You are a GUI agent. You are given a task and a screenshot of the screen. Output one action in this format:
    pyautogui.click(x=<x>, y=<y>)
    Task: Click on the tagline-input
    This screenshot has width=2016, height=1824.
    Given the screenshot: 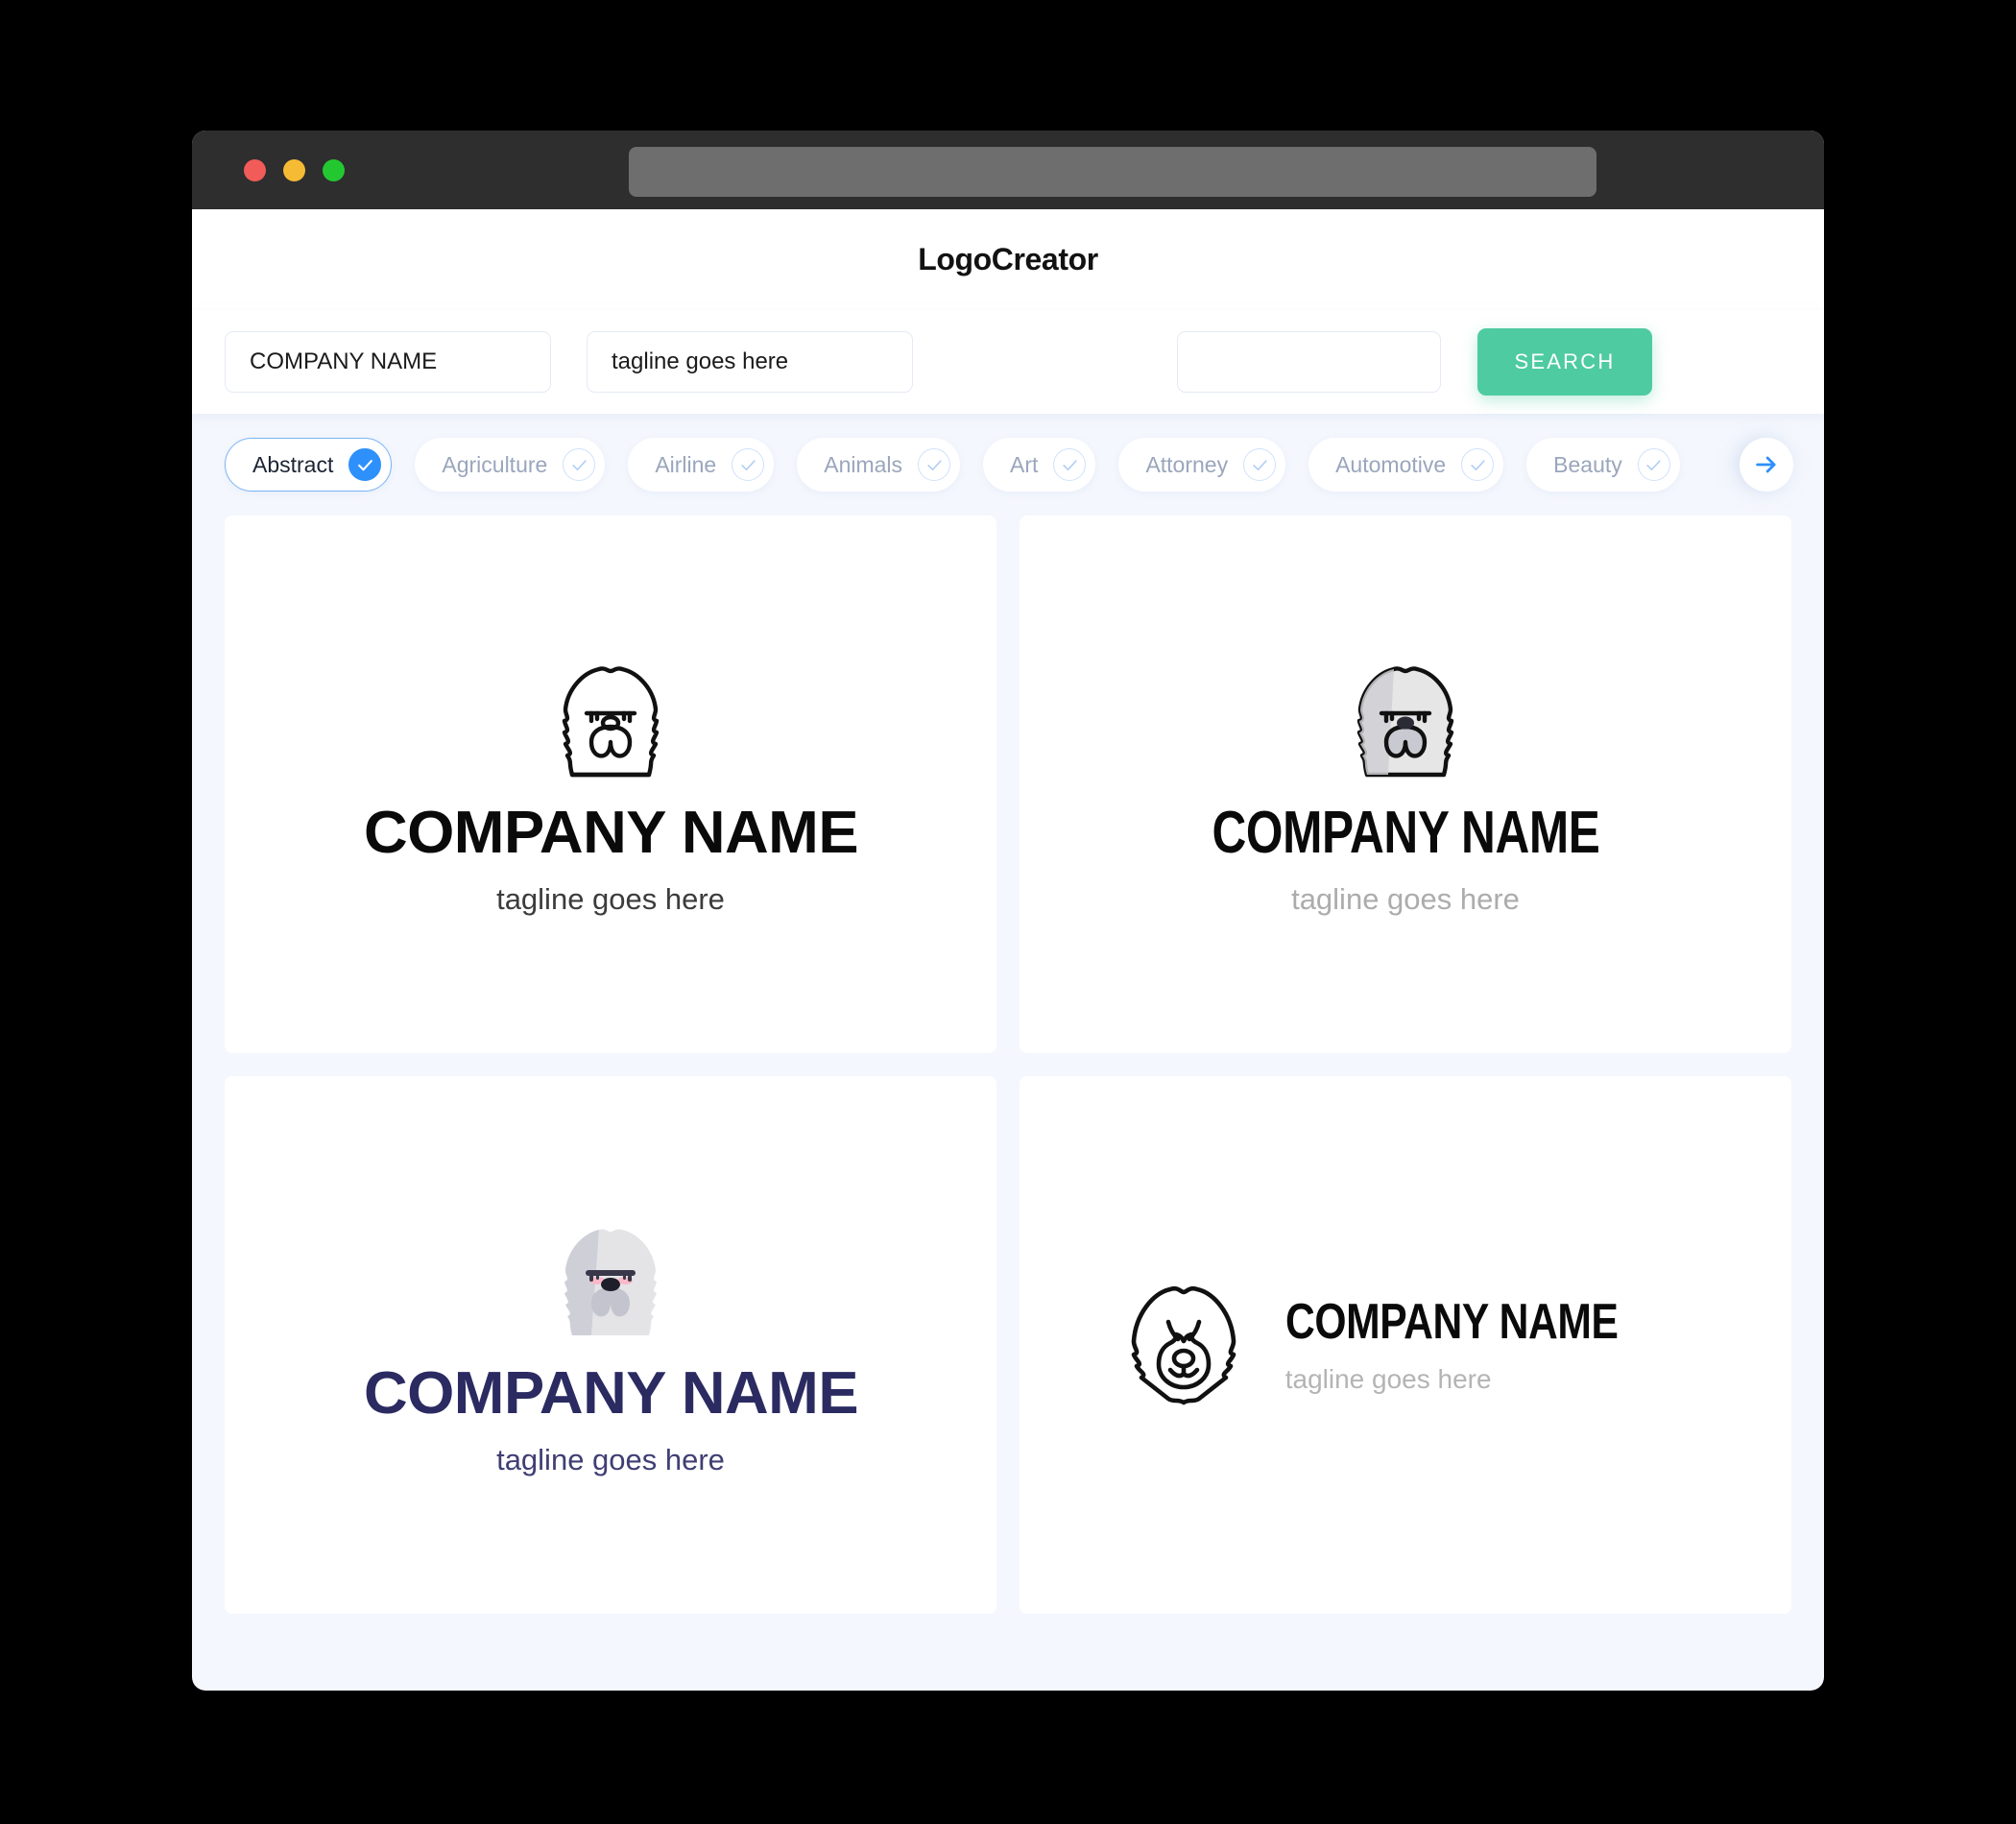 What is the action you would take?
    pyautogui.click(x=750, y=362)
    